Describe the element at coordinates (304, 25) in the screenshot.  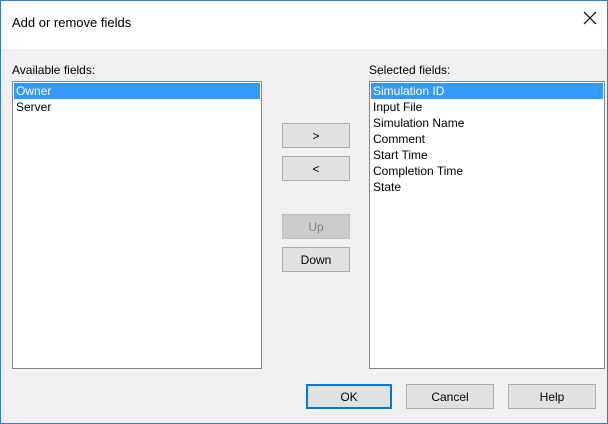
I see `title-bar: Add or remove fields` at that location.